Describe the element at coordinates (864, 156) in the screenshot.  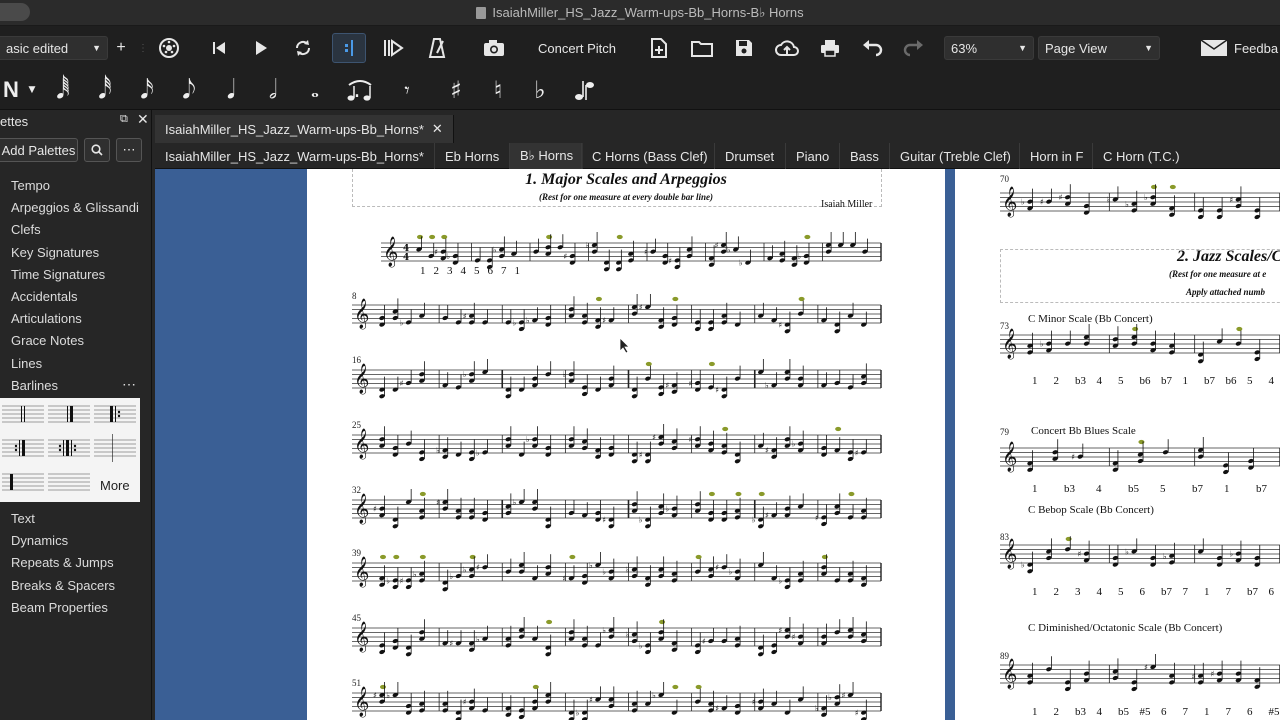
I see `part-tab-bass: Bass` at that location.